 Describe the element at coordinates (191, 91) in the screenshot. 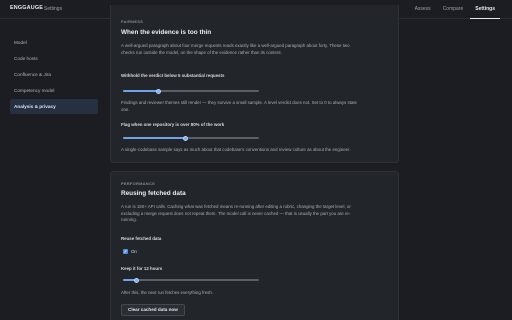

I see `withhold-slider` at that location.